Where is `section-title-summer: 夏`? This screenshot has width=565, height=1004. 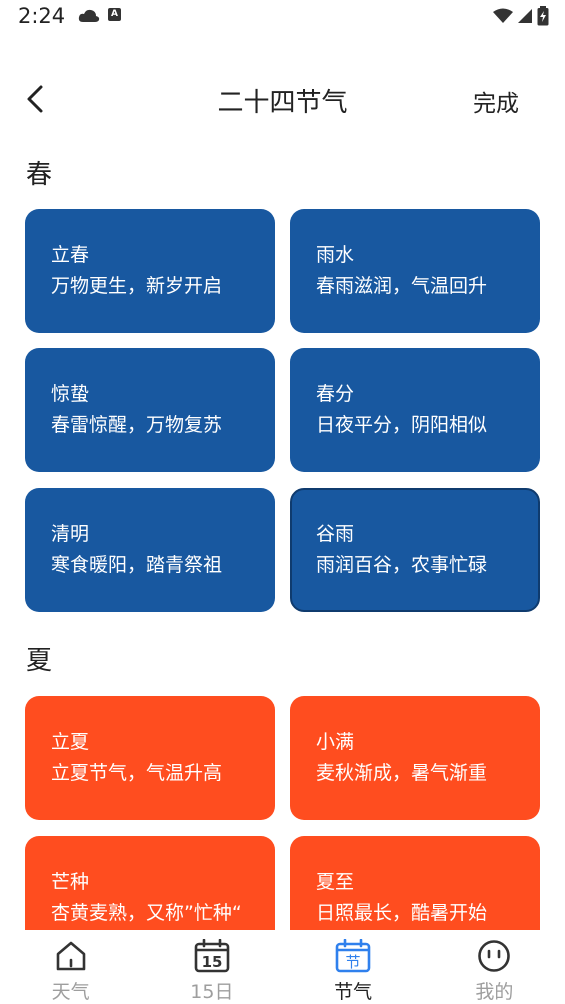 section-title-summer: 夏 is located at coordinates (39, 661).